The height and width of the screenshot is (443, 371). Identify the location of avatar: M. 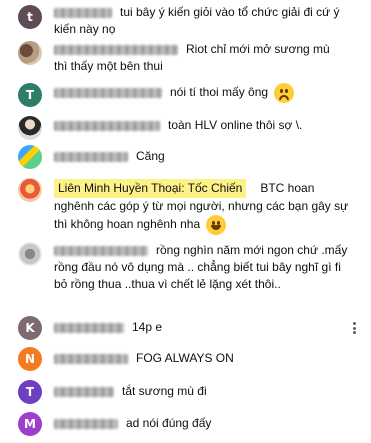
(30, 424).